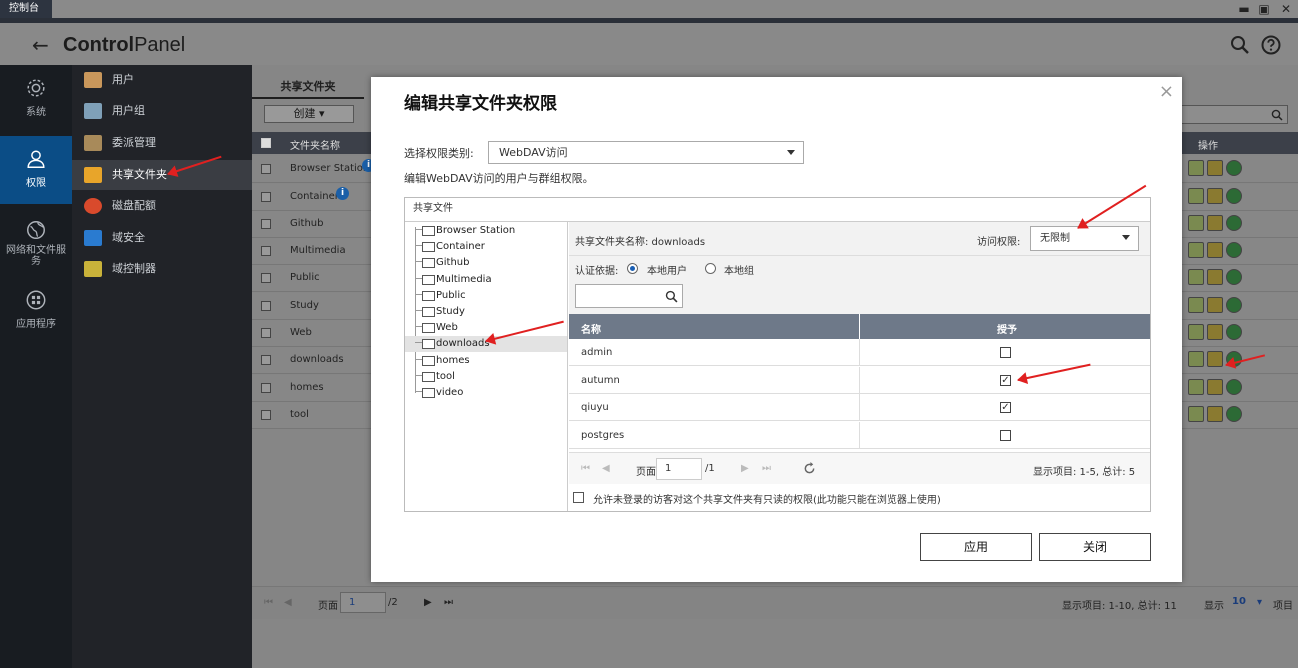  What do you see at coordinates (1166, 91) in the screenshot?
I see `close-icon: ×` at bounding box center [1166, 91].